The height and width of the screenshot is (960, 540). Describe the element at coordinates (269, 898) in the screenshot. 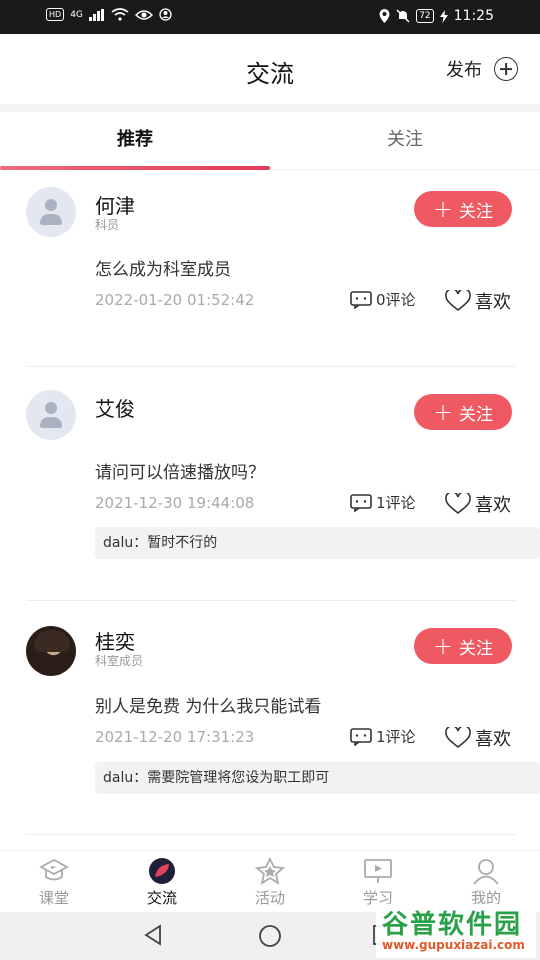

I see `tabbar-label: 活动` at that location.